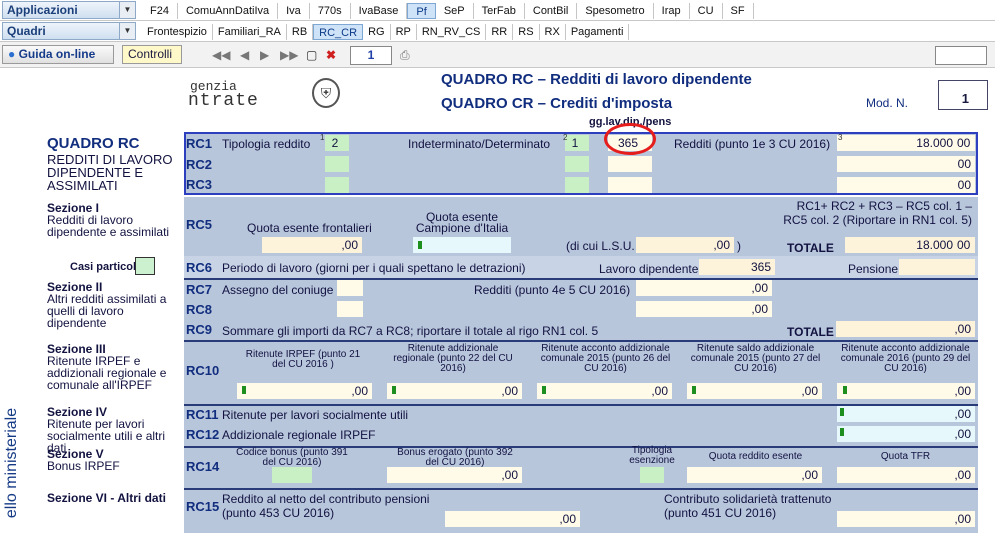  I want to click on rc9-totale-label: TOTALE, so click(810, 332).